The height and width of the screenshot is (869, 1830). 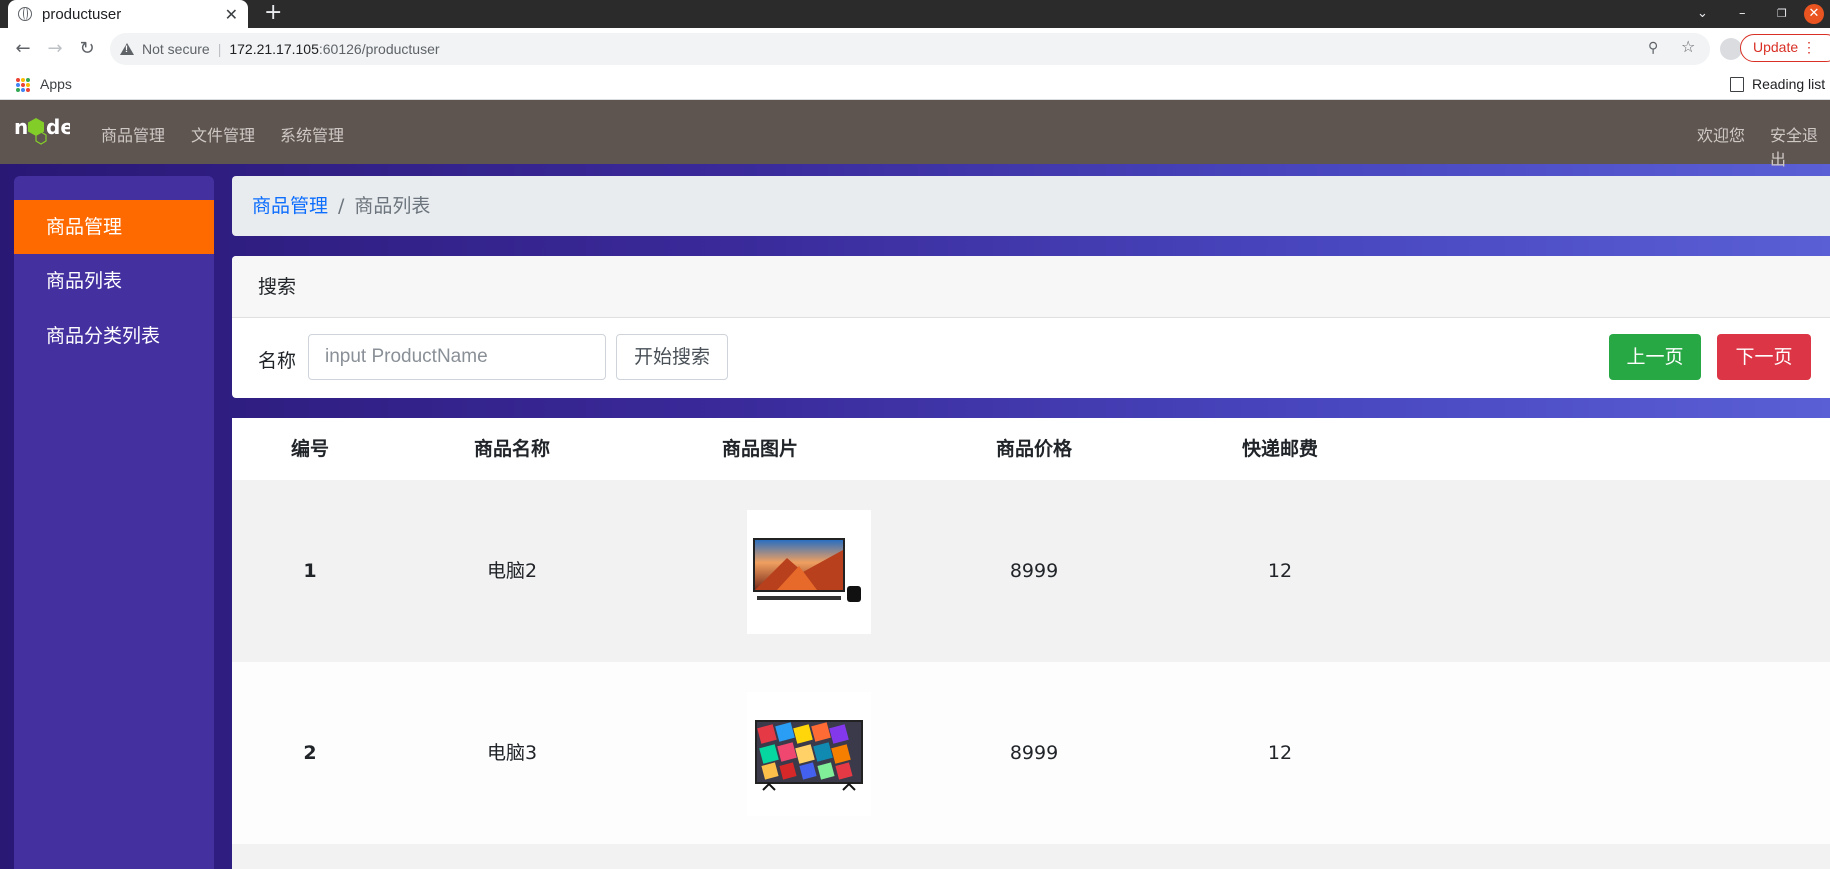 I want to click on logout-link: 安全退出, so click(x=1800, y=146).